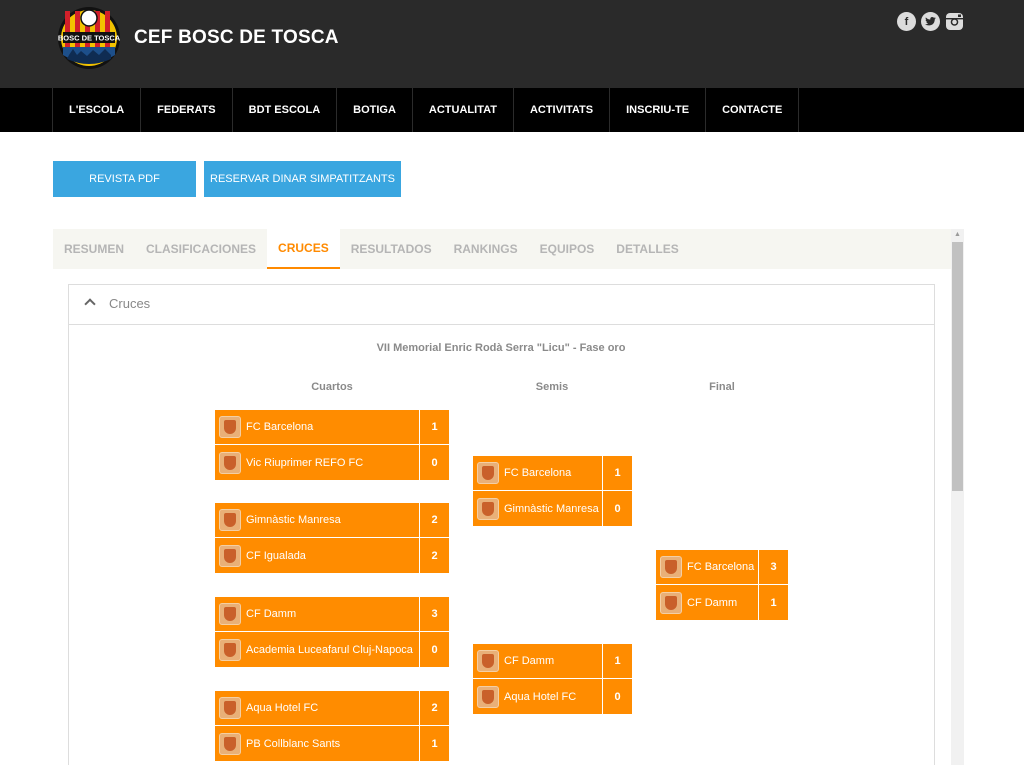 The height and width of the screenshot is (765, 1024). Describe the element at coordinates (512, 44) in the screenshot. I see `site-header: BOSC DE TOSCA CEF BOSC DE TOSCA f` at that location.